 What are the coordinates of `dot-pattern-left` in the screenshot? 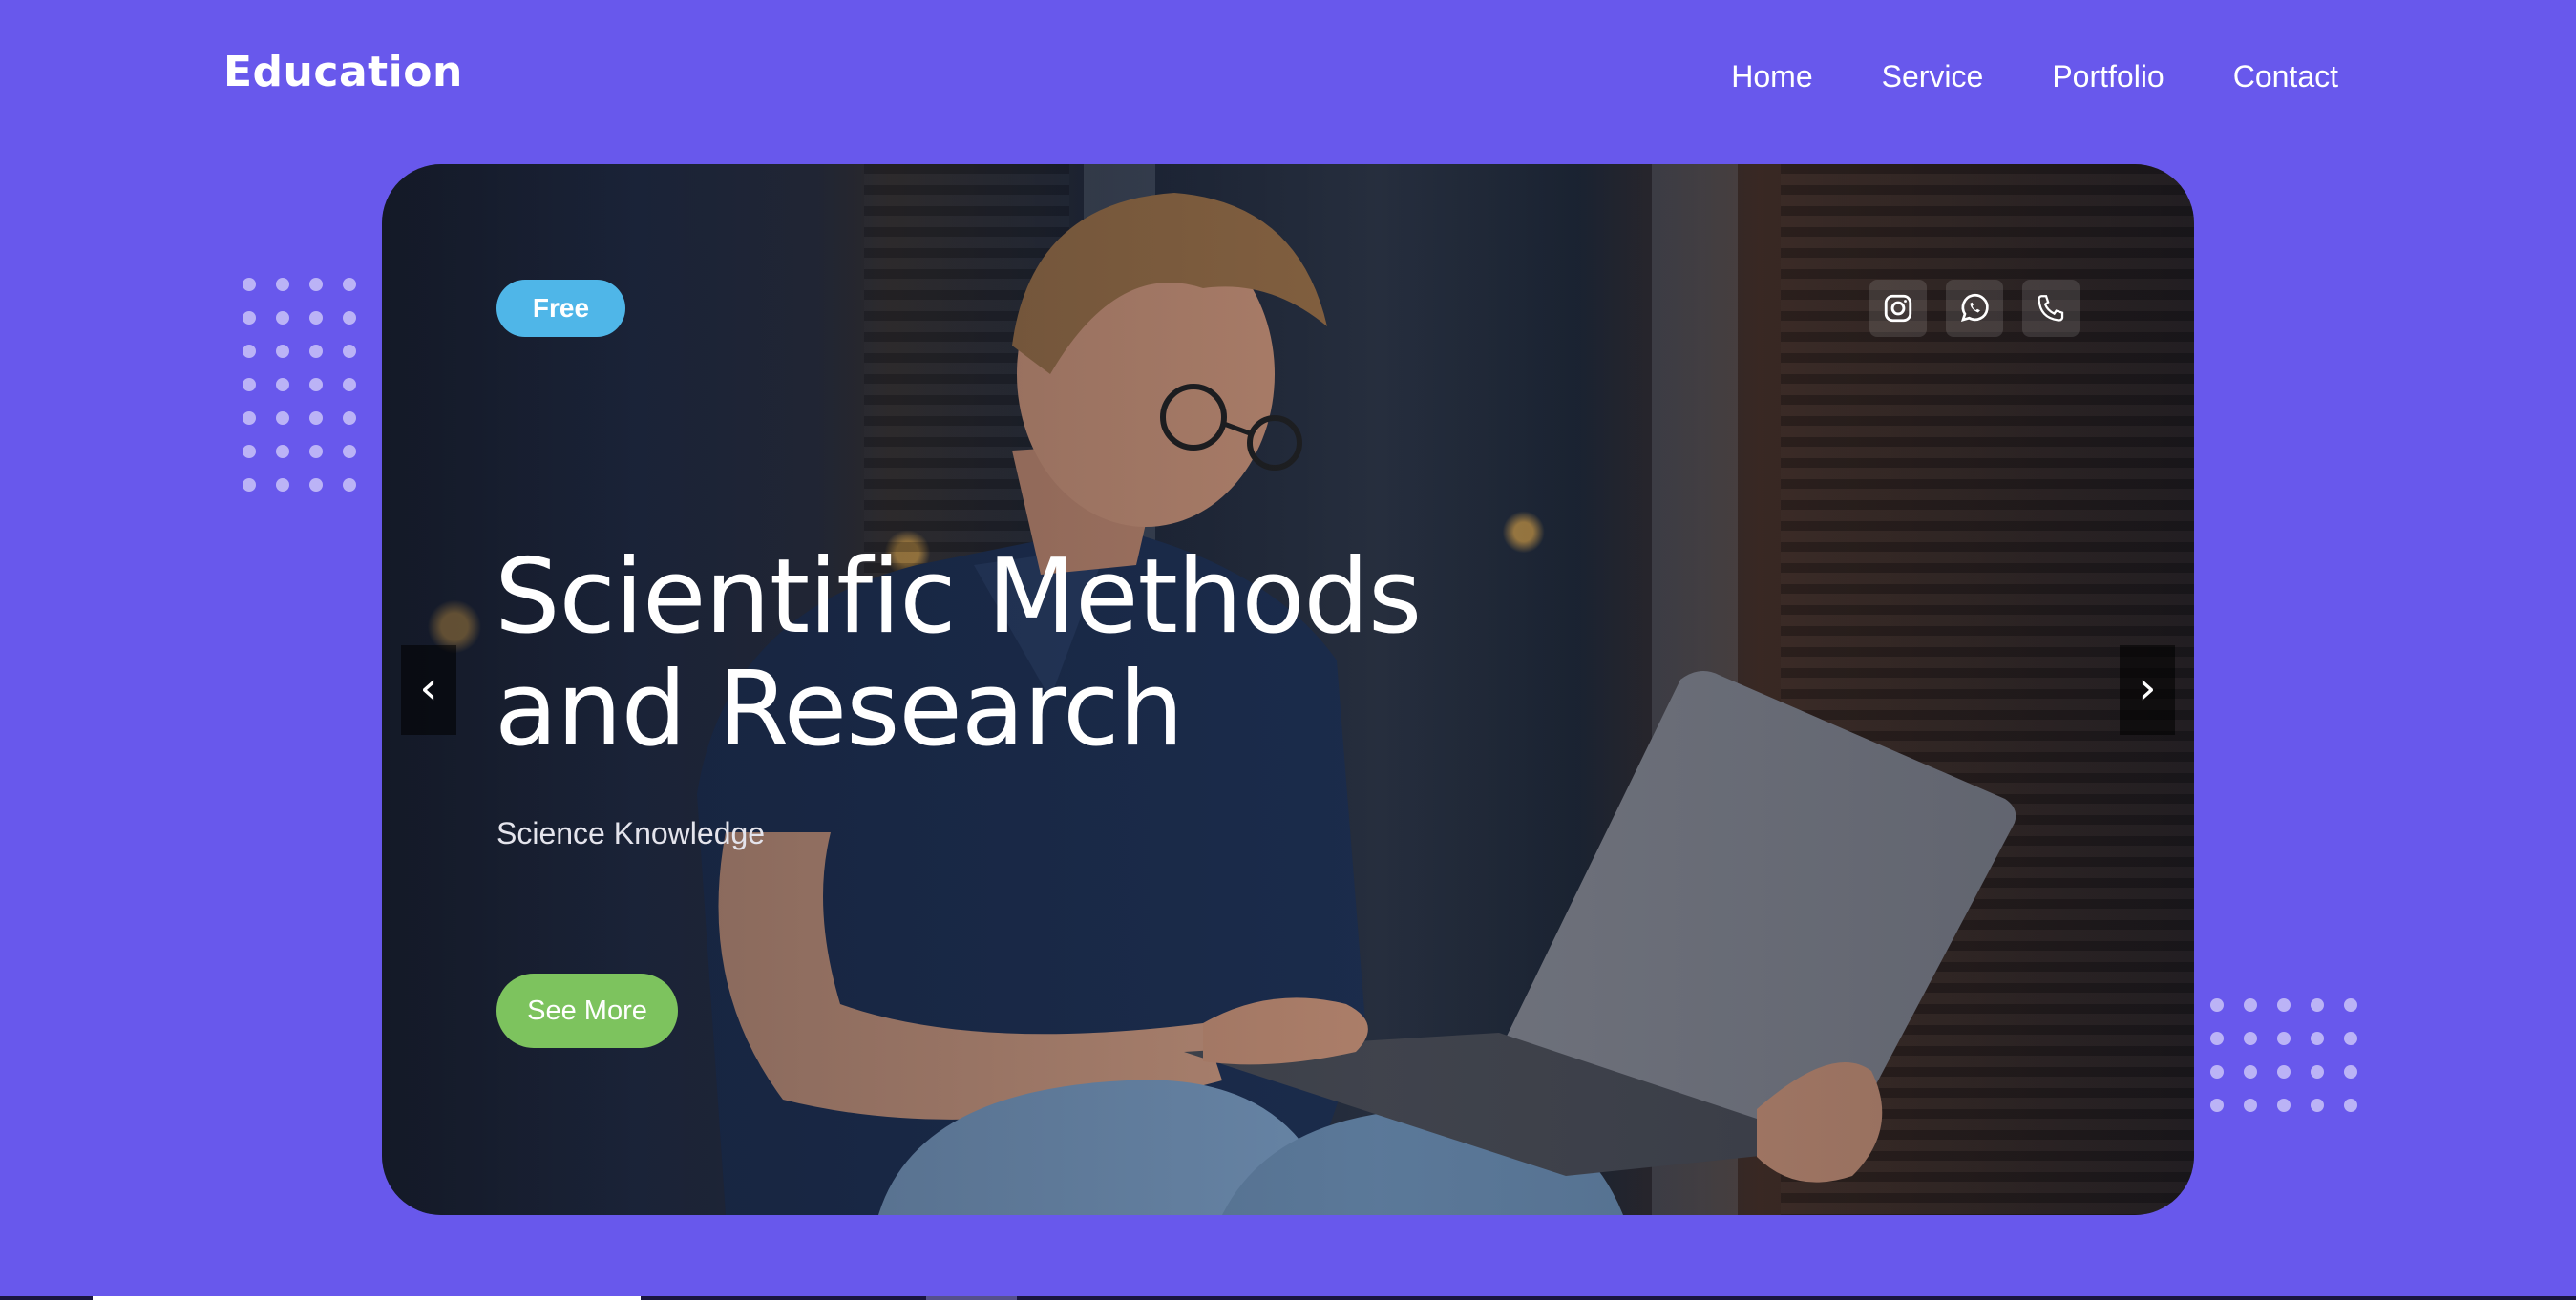 It's located at (309, 395).